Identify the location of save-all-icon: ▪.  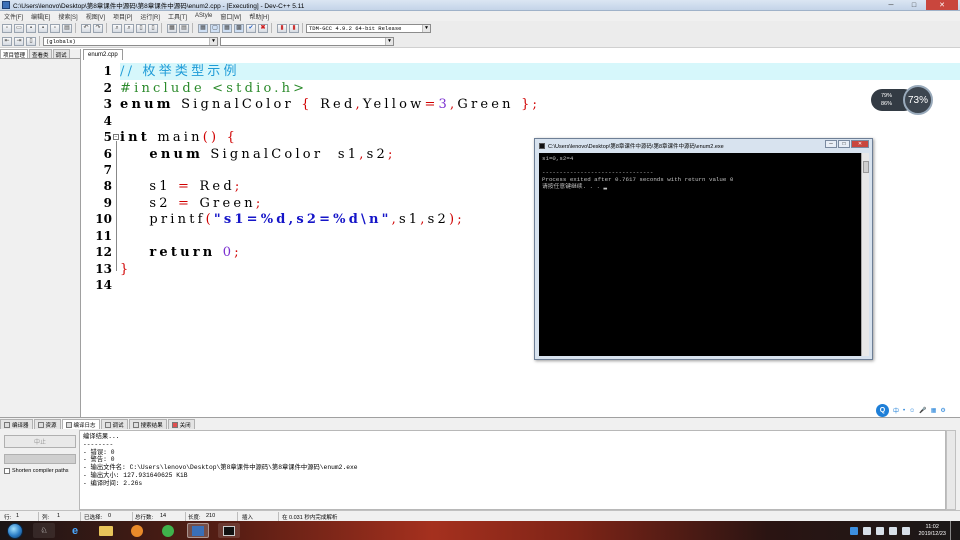
(43, 28).